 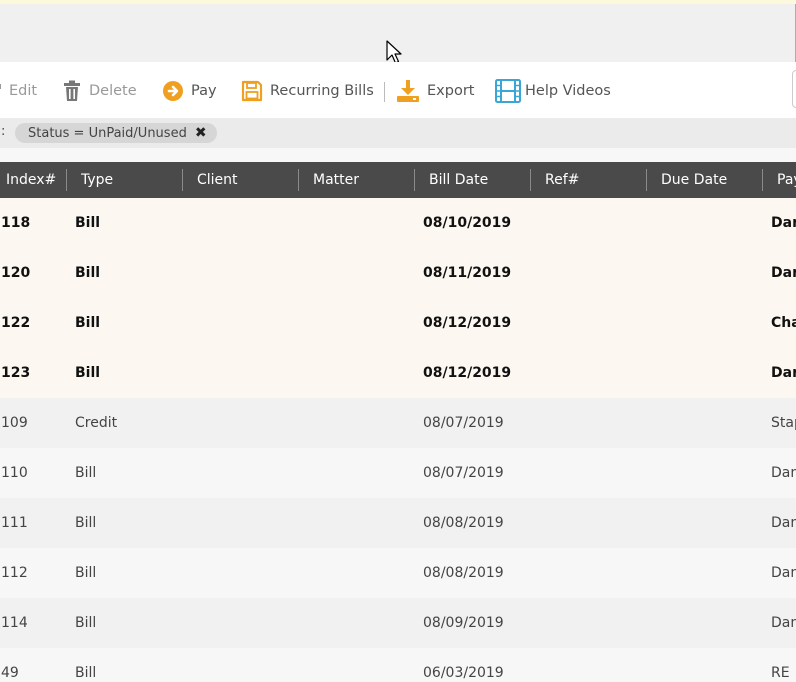 I want to click on download-icon, so click(x=408, y=91).